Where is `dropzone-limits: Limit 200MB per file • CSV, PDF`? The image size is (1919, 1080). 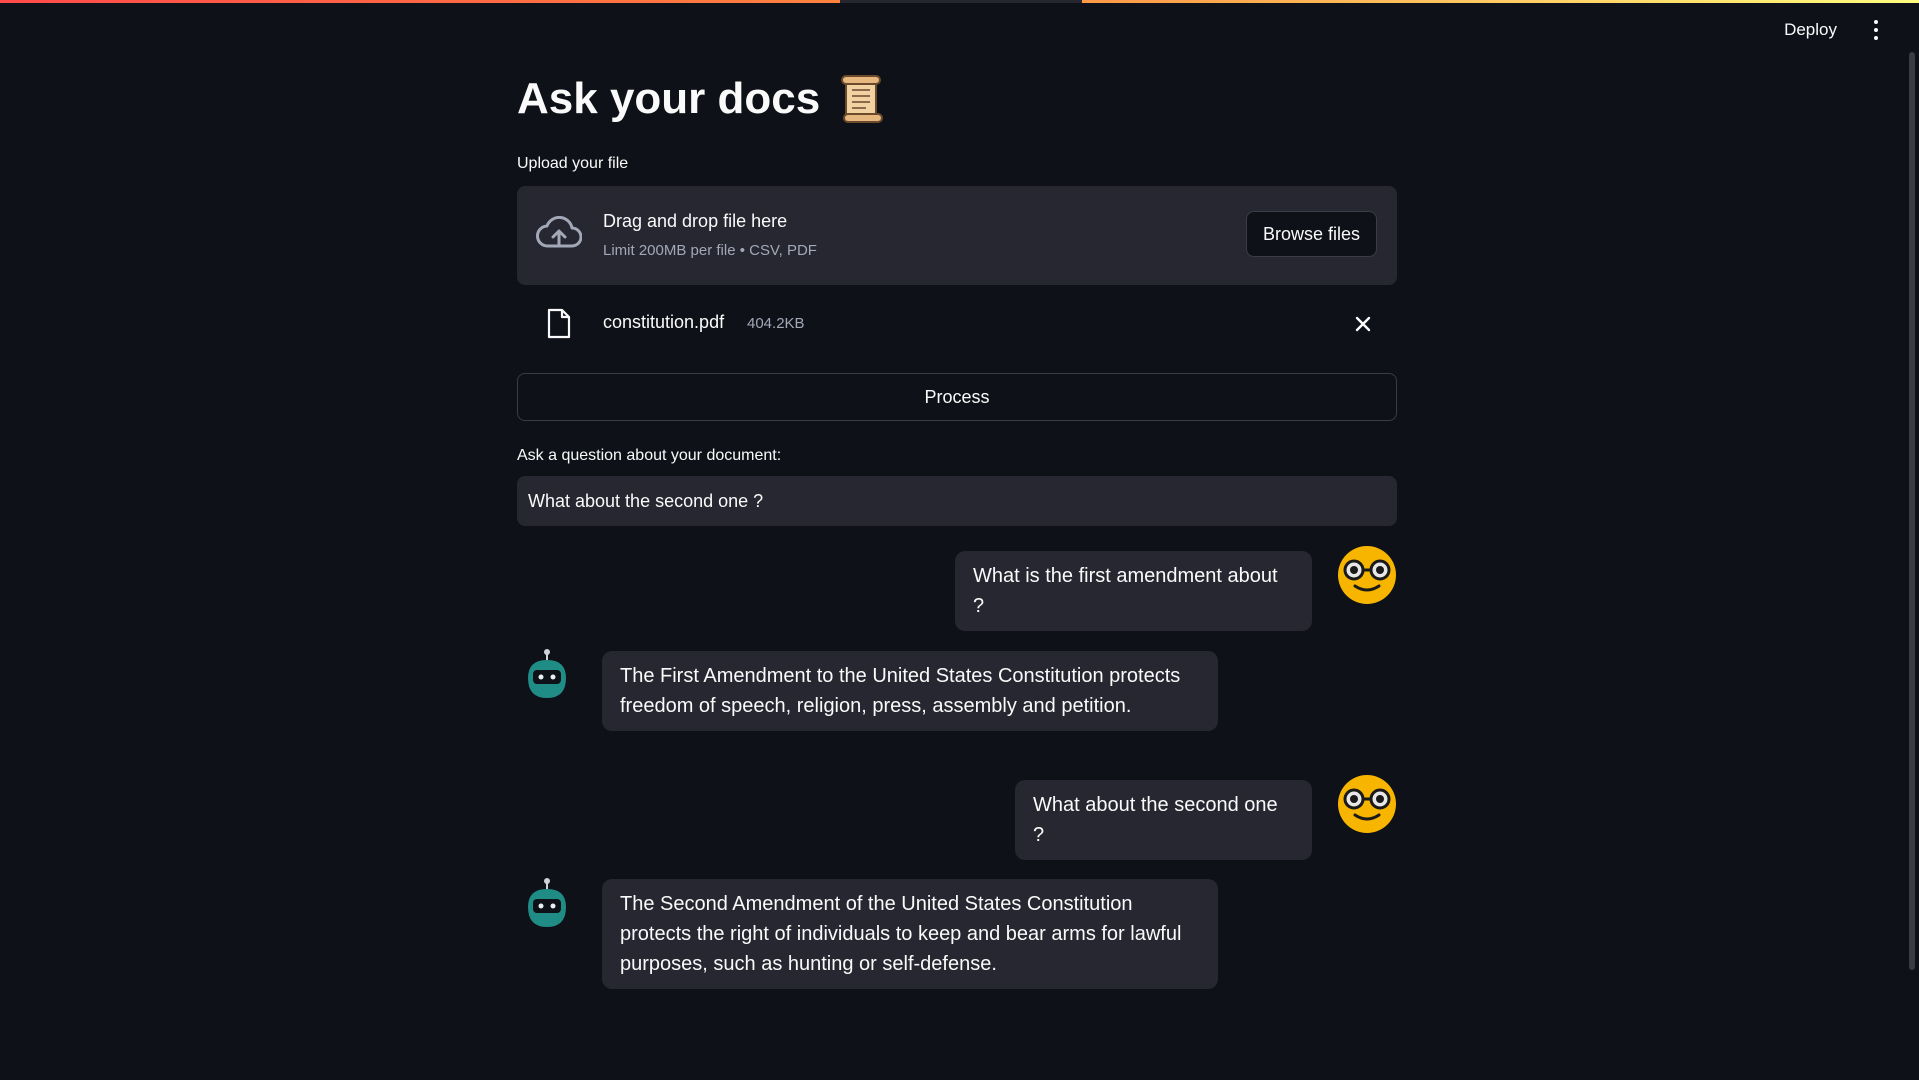
dropzone-limits: Limit 200MB per file • CSV, PDF is located at coordinates (710, 250).